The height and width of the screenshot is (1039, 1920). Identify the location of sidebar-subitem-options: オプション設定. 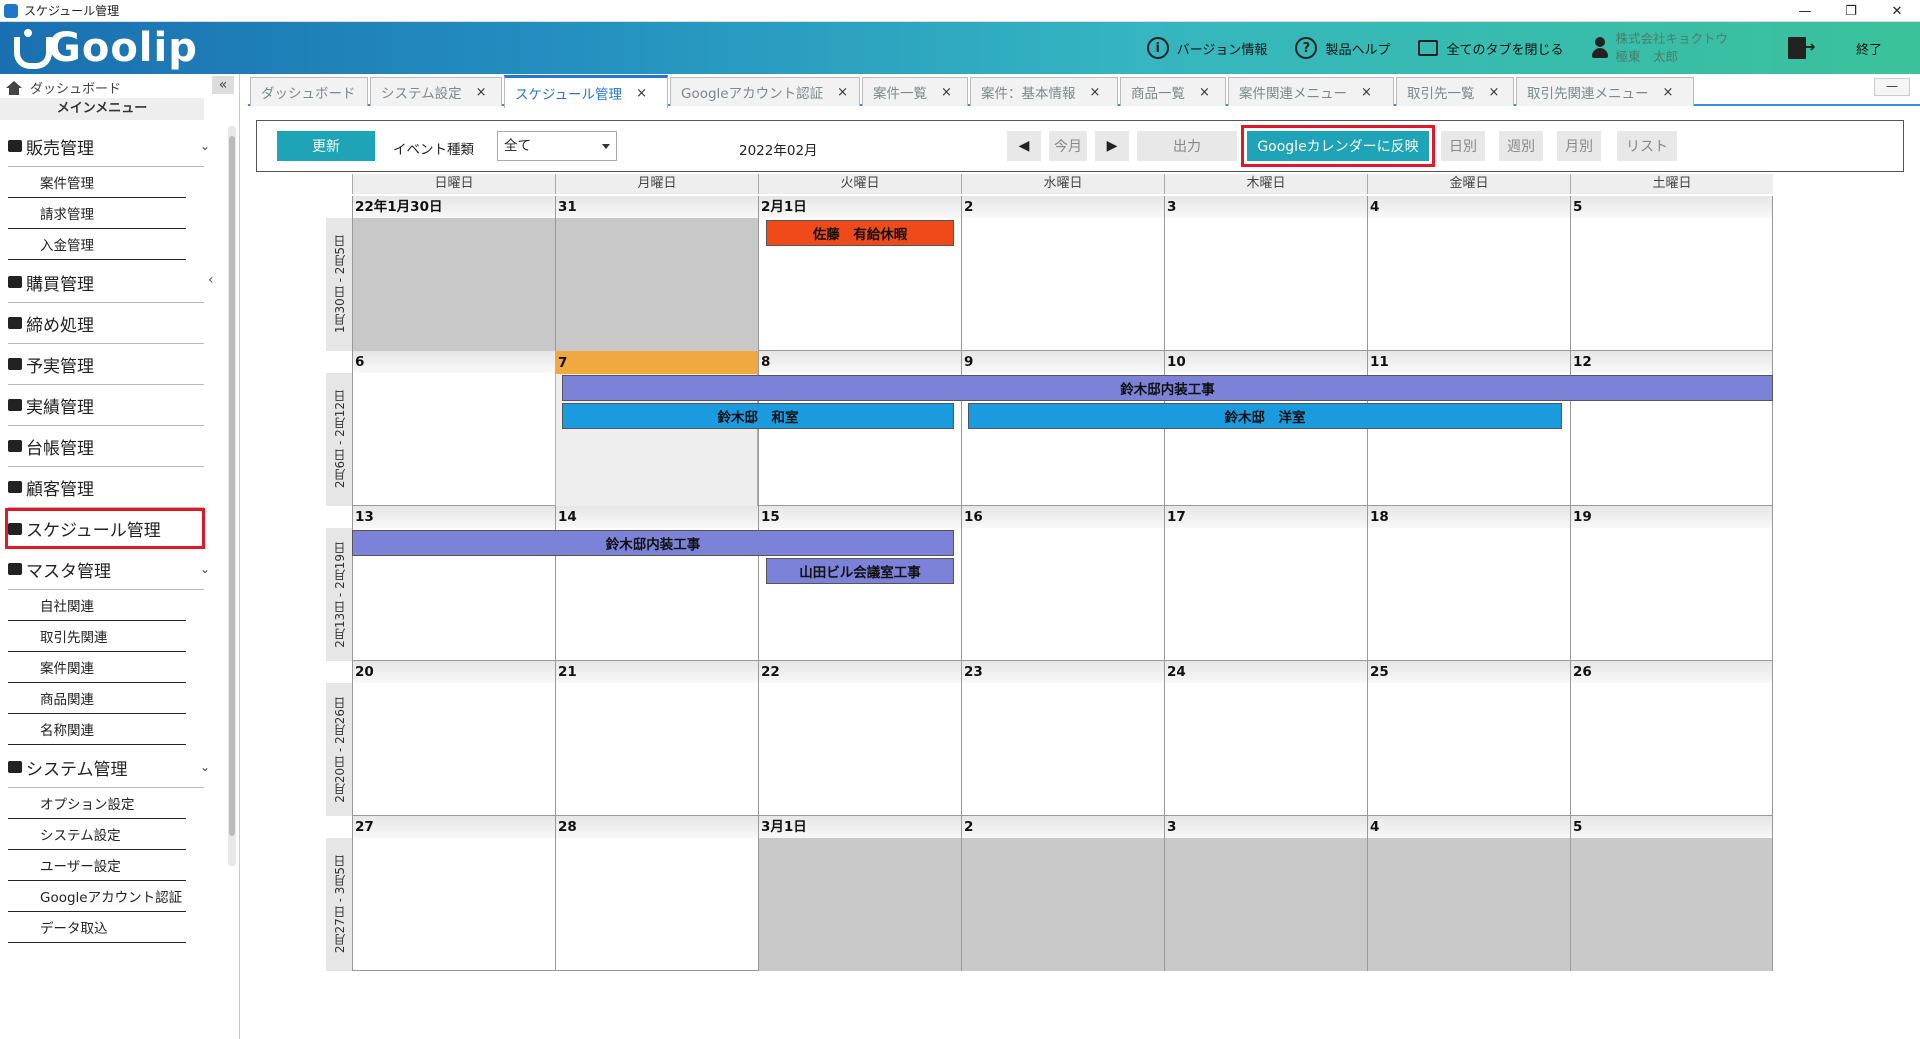
(97, 803).